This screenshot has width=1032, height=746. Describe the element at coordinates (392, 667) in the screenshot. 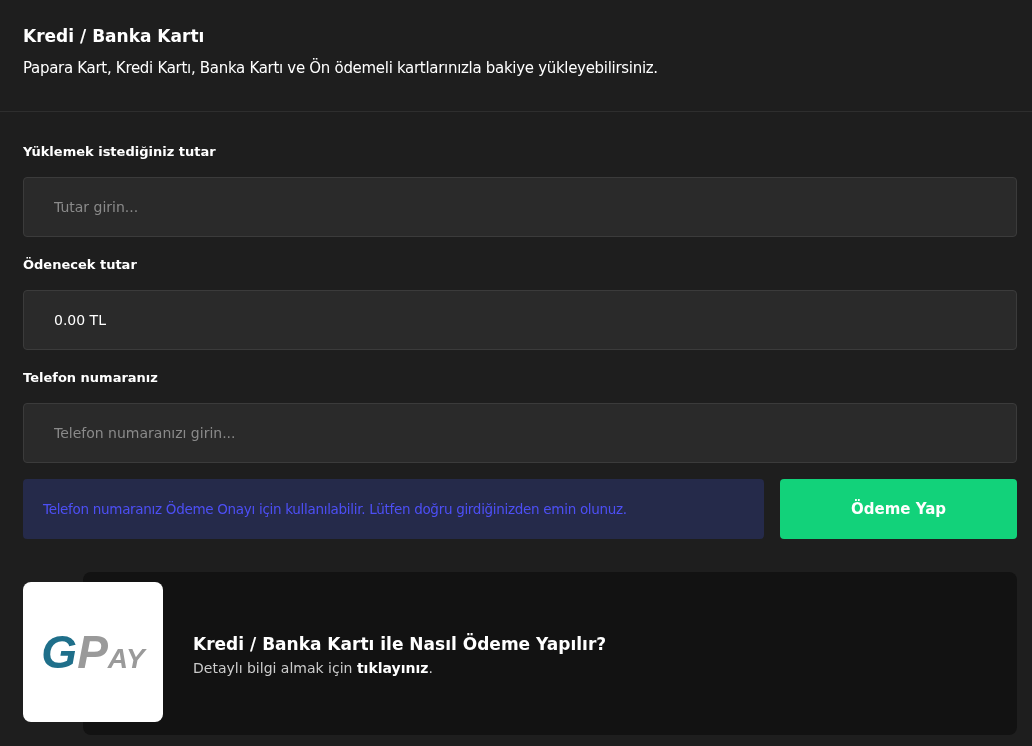

I see `details-link: tıklayınız` at that location.